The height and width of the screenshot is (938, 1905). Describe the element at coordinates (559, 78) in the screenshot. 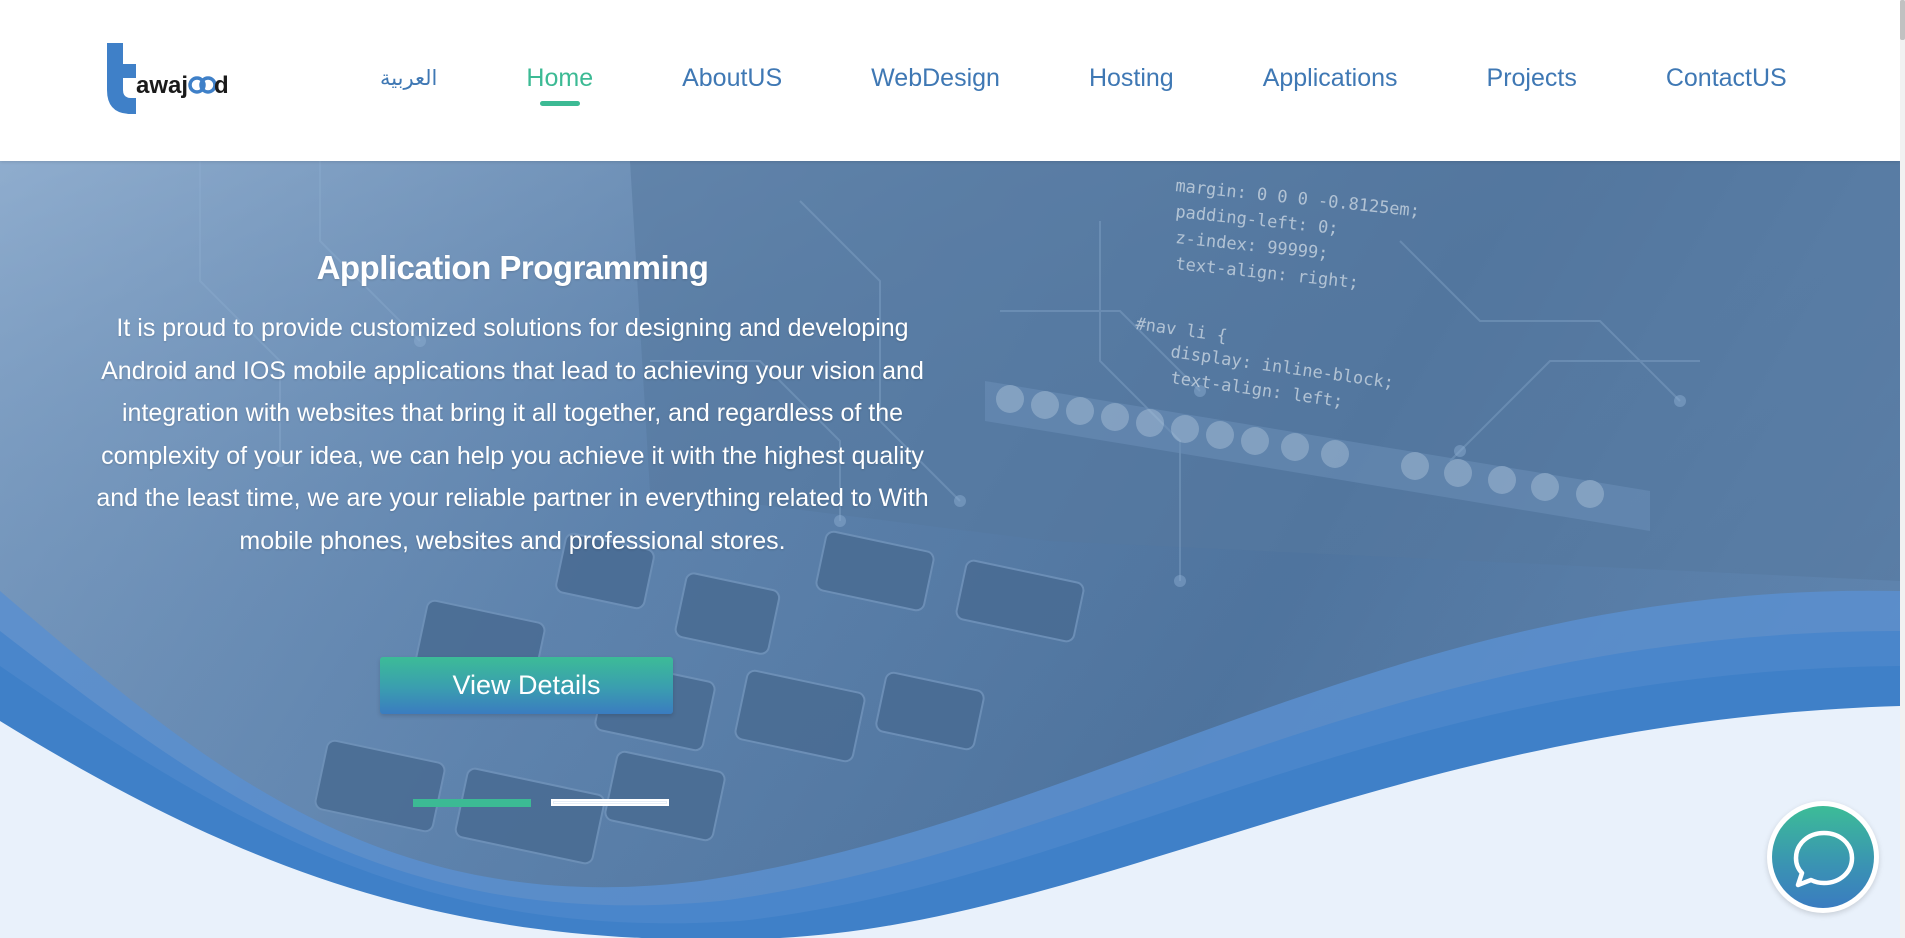

I see `nav-home: Home` at that location.